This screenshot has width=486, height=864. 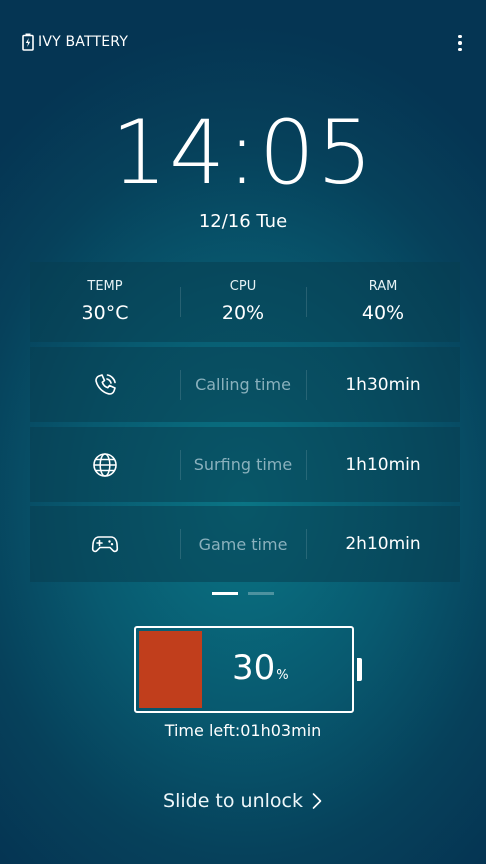 What do you see at coordinates (383, 286) in the screenshot?
I see `ram-label: RAM` at bounding box center [383, 286].